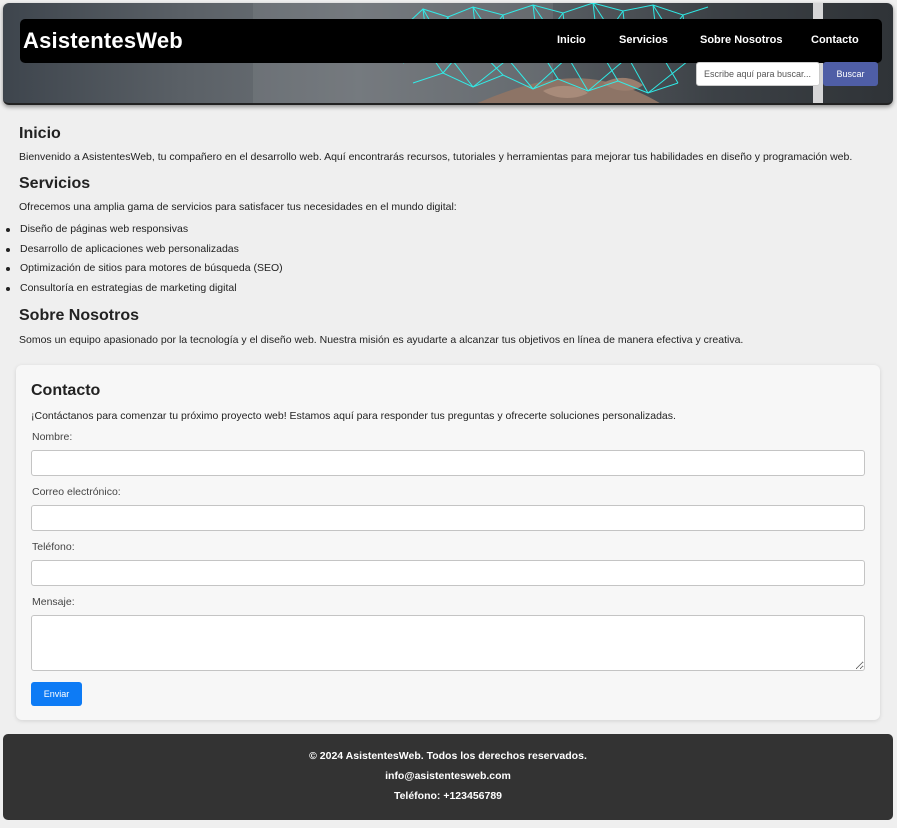  What do you see at coordinates (56, 694) in the screenshot?
I see `send-button: Enviar` at bounding box center [56, 694].